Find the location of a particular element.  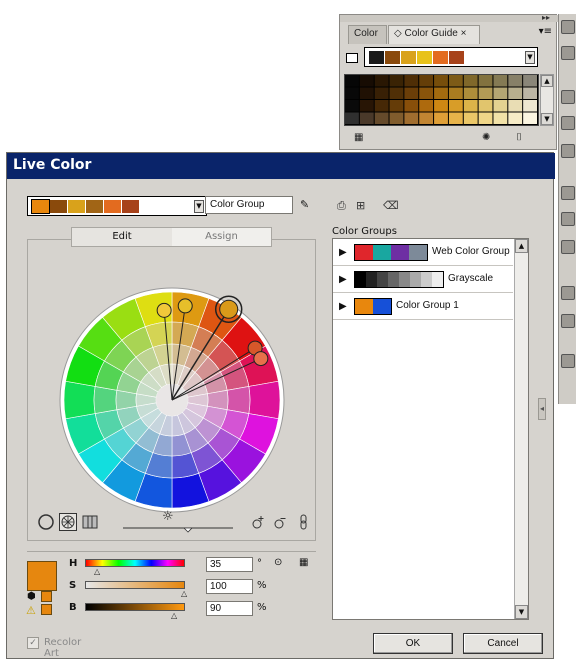

color-group-row: ▶ Web Color Group is located at coordinates (423, 252).